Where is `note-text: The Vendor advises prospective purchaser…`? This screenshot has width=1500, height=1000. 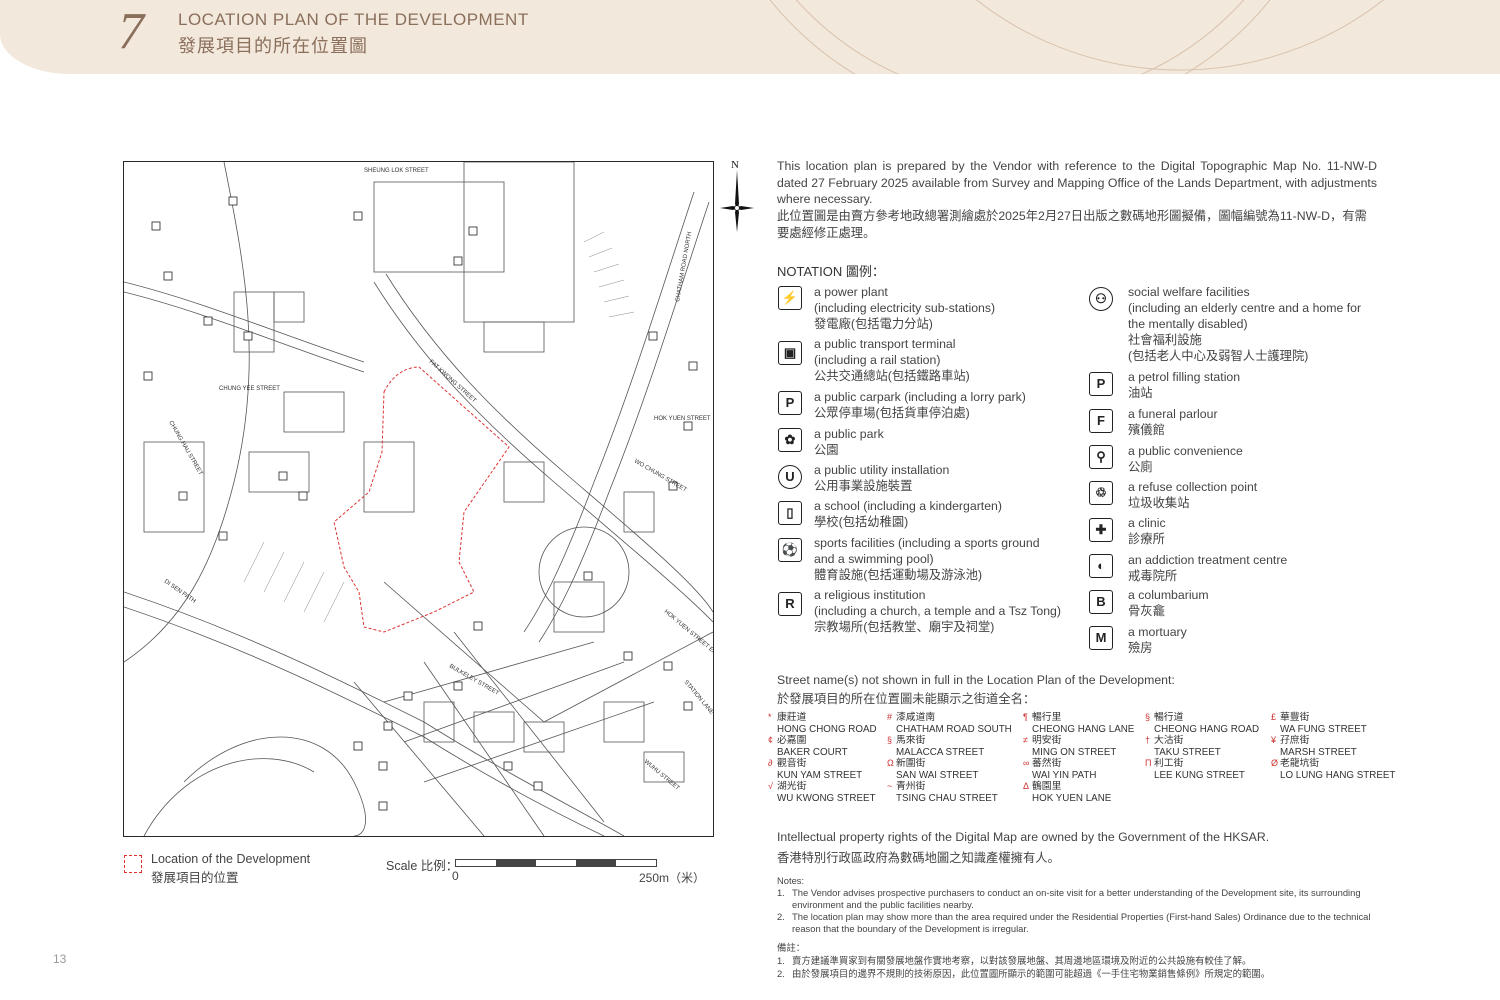
note-text: The Vendor advises prospective purchaser… is located at coordinates (1076, 898).